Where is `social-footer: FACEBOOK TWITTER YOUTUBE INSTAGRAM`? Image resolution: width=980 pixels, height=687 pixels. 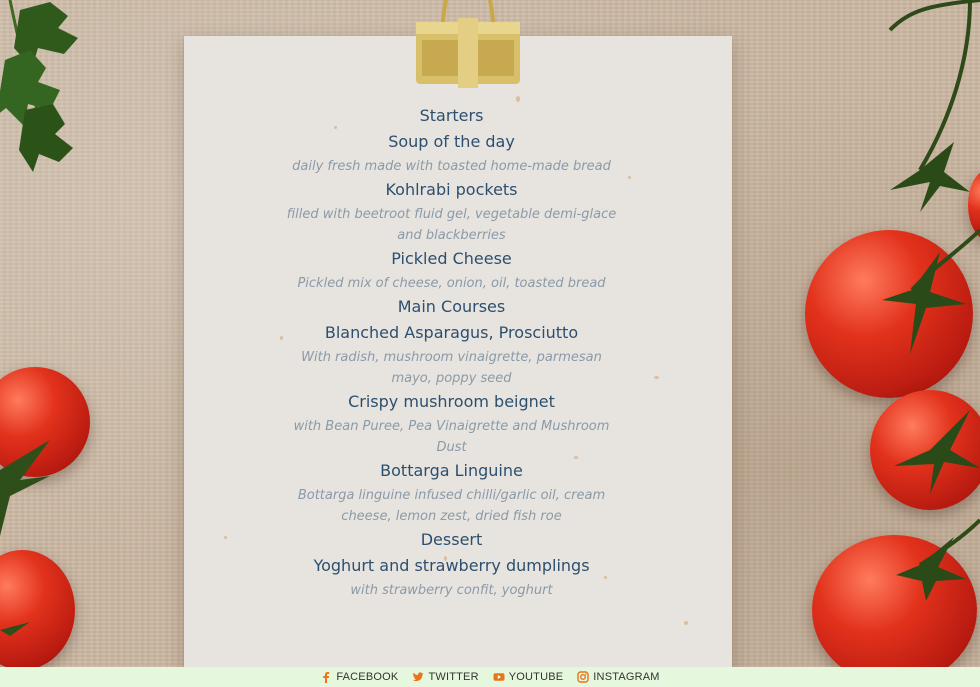 social-footer: FACEBOOK TWITTER YOUTUBE INSTAGRAM is located at coordinates (490, 677).